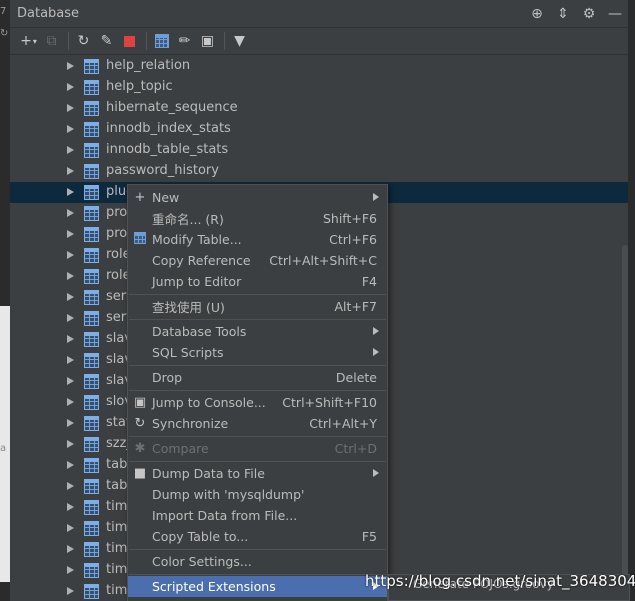 Image resolution: width=635 pixels, height=601 pixels. Describe the element at coordinates (319, 66) in the screenshot. I see `tree-row: help_relation` at that location.